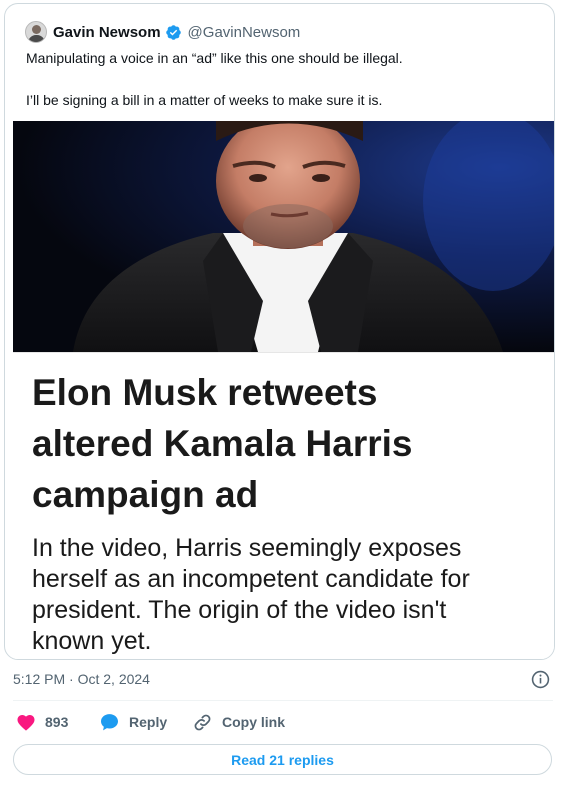  What do you see at coordinates (202, 722) in the screenshot?
I see `link-icon` at bounding box center [202, 722].